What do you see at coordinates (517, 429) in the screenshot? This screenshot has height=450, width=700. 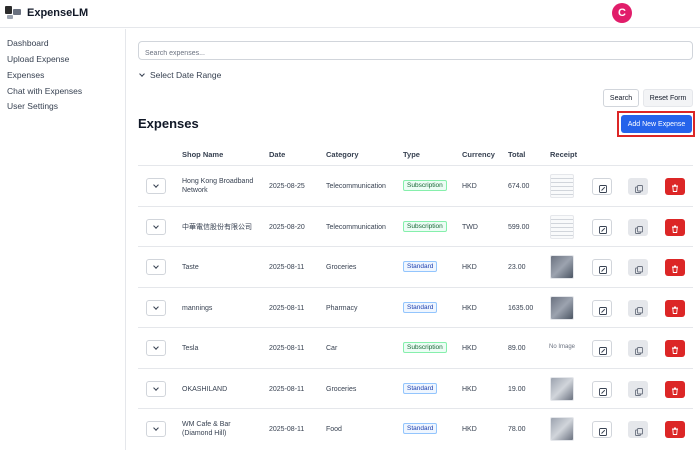 I see `cell-total: 78.00` at bounding box center [517, 429].